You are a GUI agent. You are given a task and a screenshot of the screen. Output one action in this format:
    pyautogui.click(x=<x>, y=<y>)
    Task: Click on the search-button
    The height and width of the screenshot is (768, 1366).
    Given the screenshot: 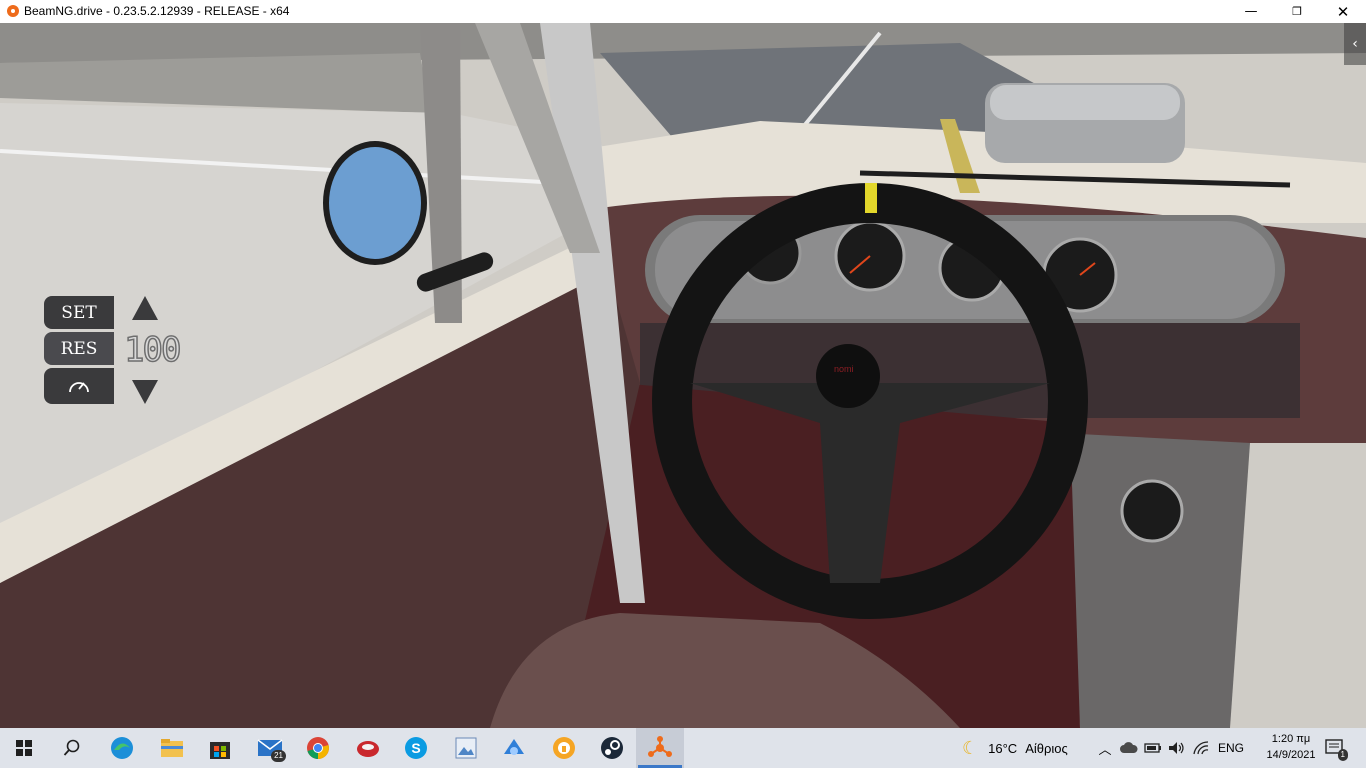 What is the action you would take?
    pyautogui.click(x=72, y=748)
    